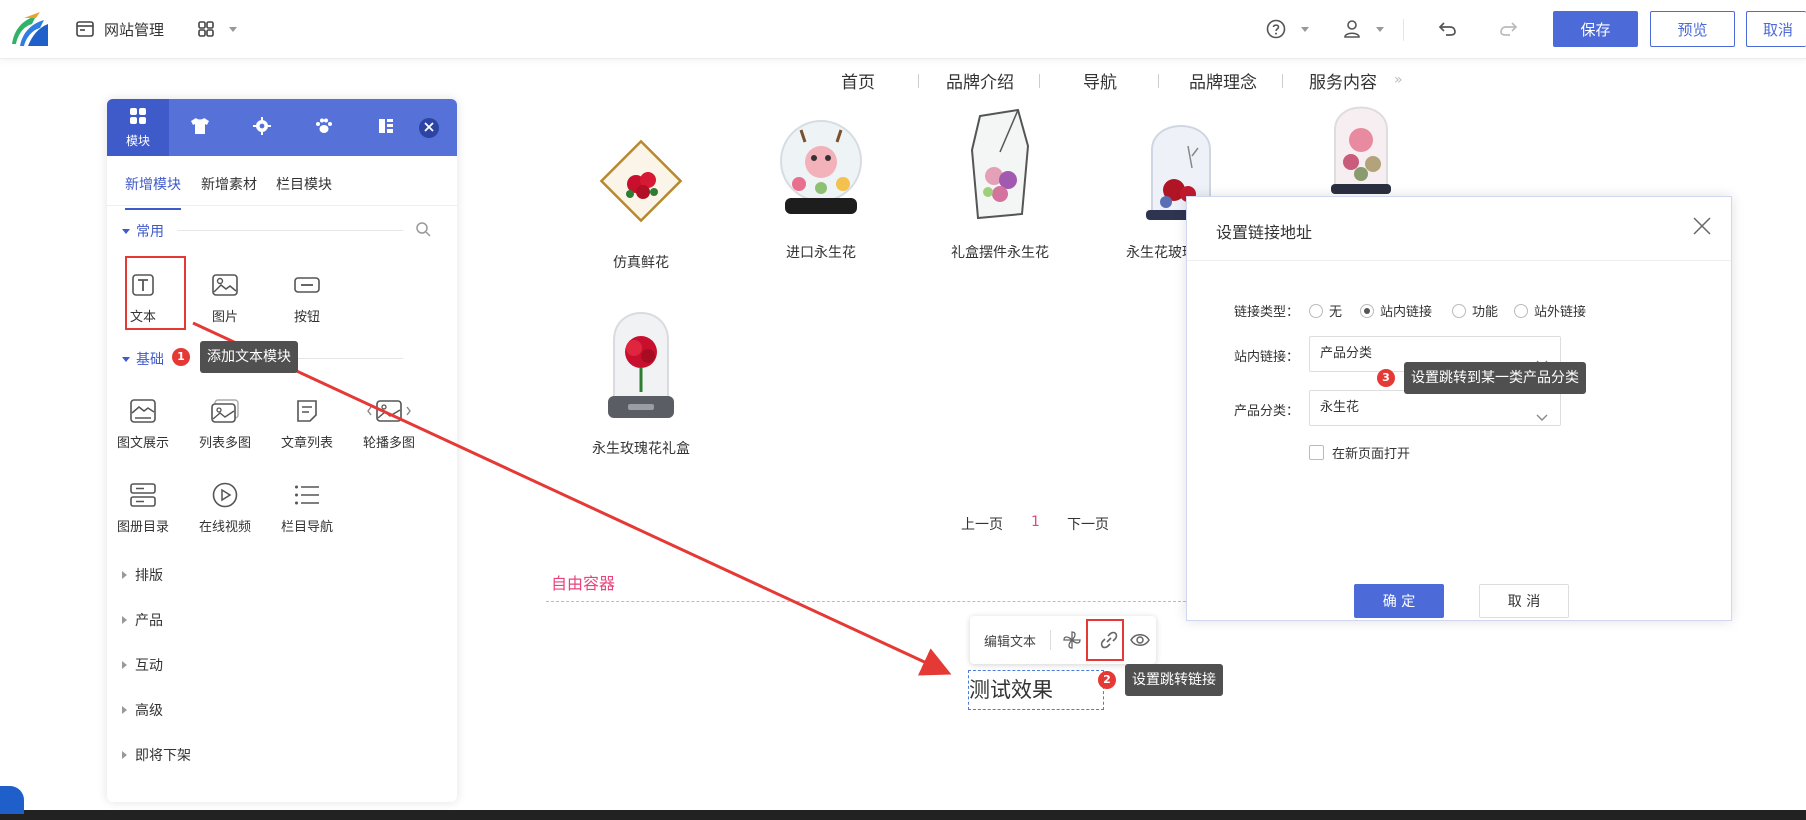 This screenshot has width=1806, height=820. I want to click on dialog-divider, so click(1459, 260).